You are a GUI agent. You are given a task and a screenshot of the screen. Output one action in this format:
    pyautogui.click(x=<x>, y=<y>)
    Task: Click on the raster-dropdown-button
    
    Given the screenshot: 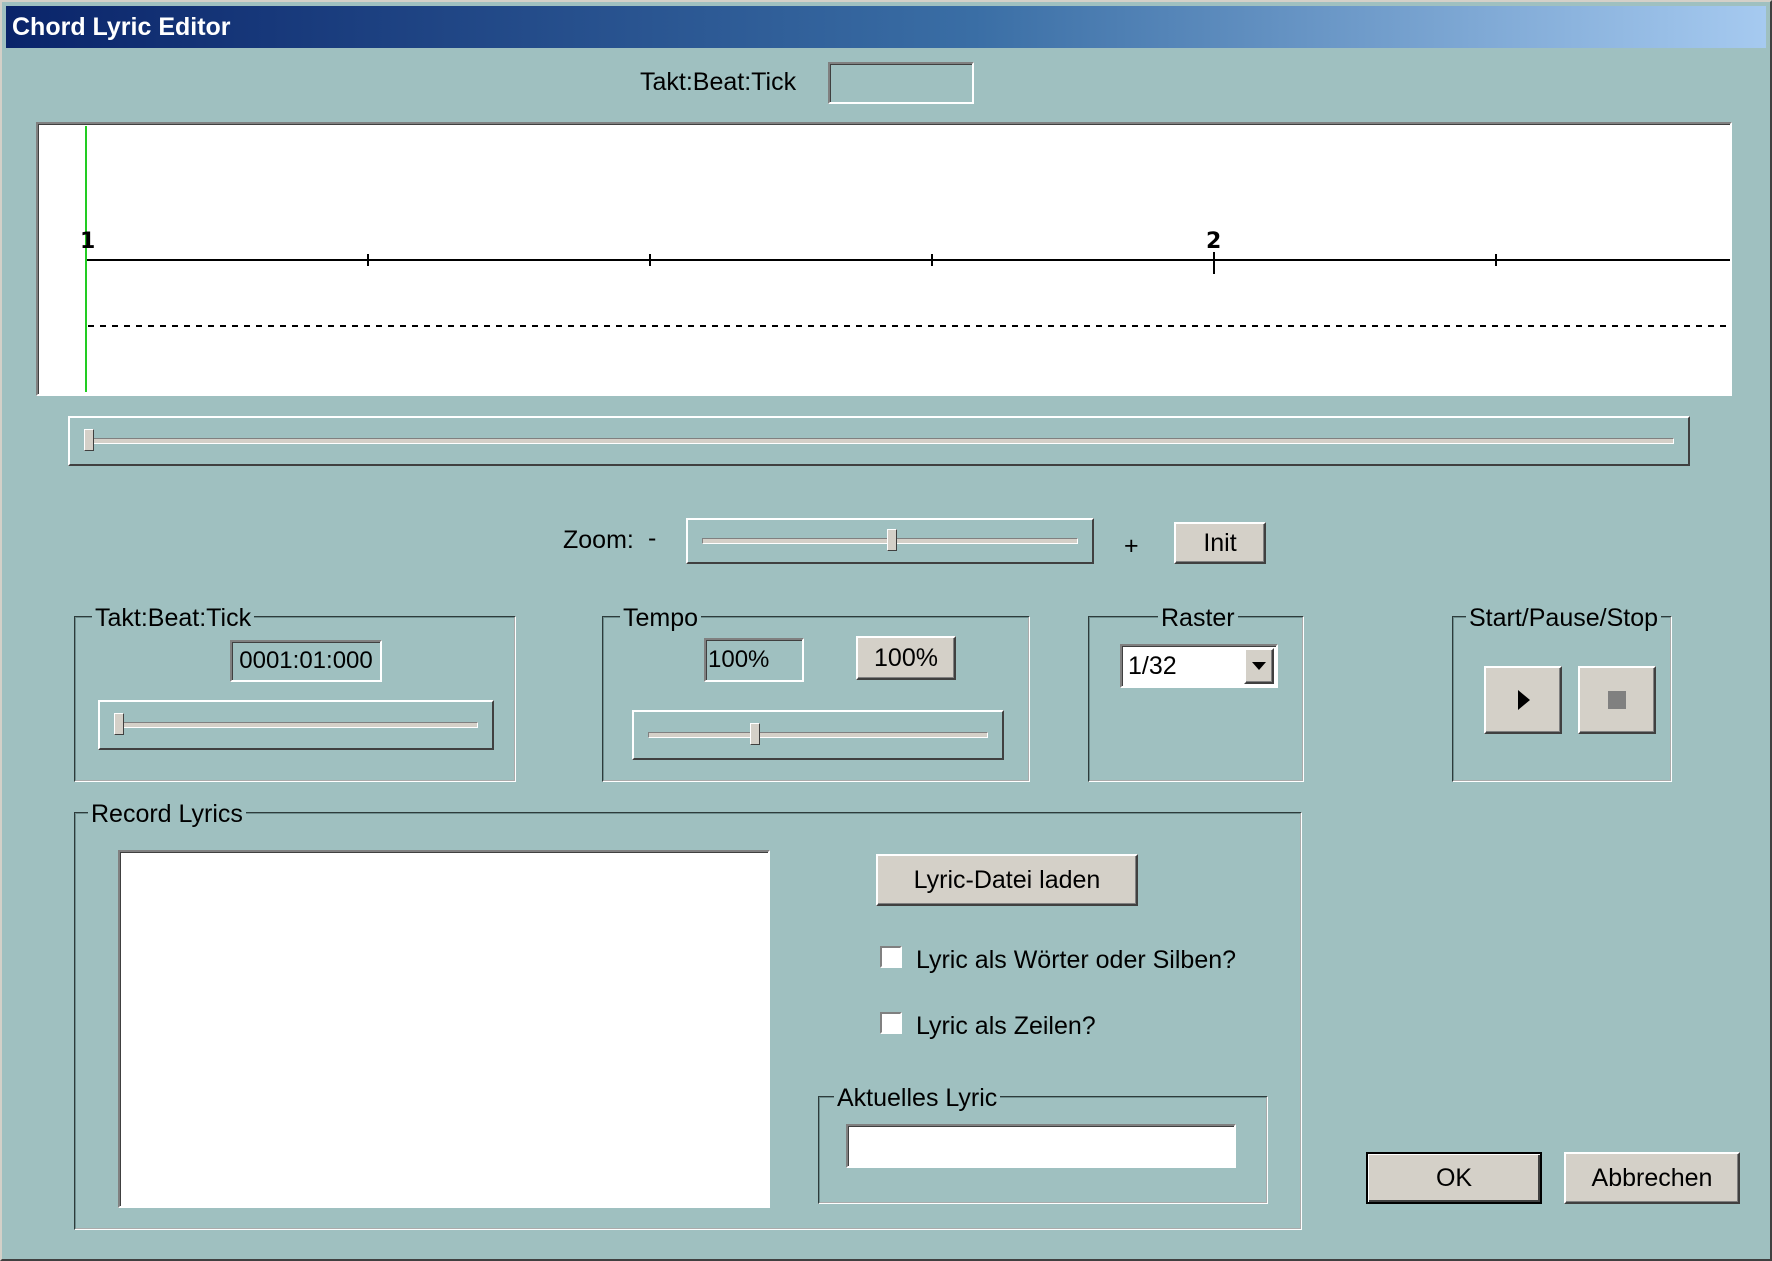 What is the action you would take?
    pyautogui.click(x=1259, y=666)
    